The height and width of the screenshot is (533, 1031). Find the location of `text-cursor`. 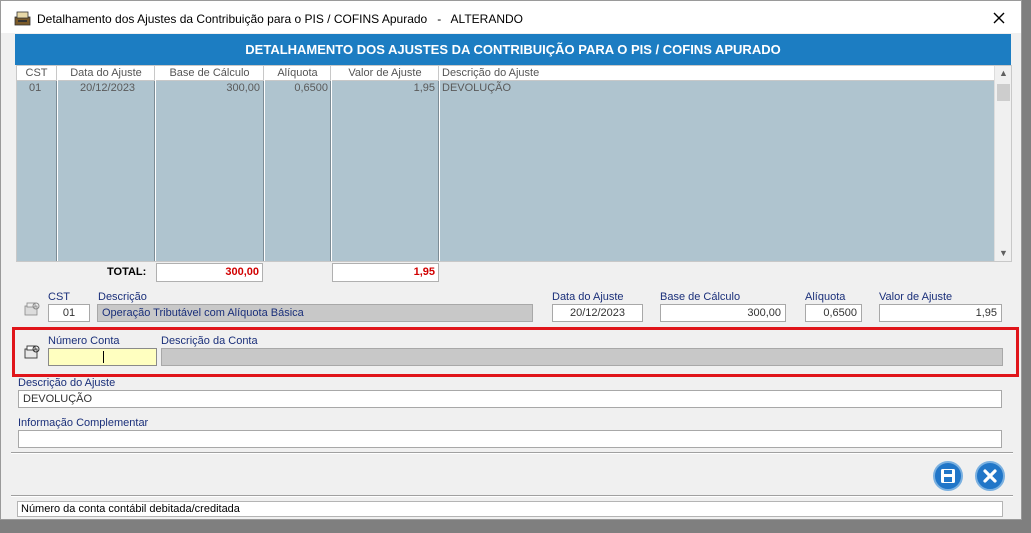

text-cursor is located at coordinates (103, 357).